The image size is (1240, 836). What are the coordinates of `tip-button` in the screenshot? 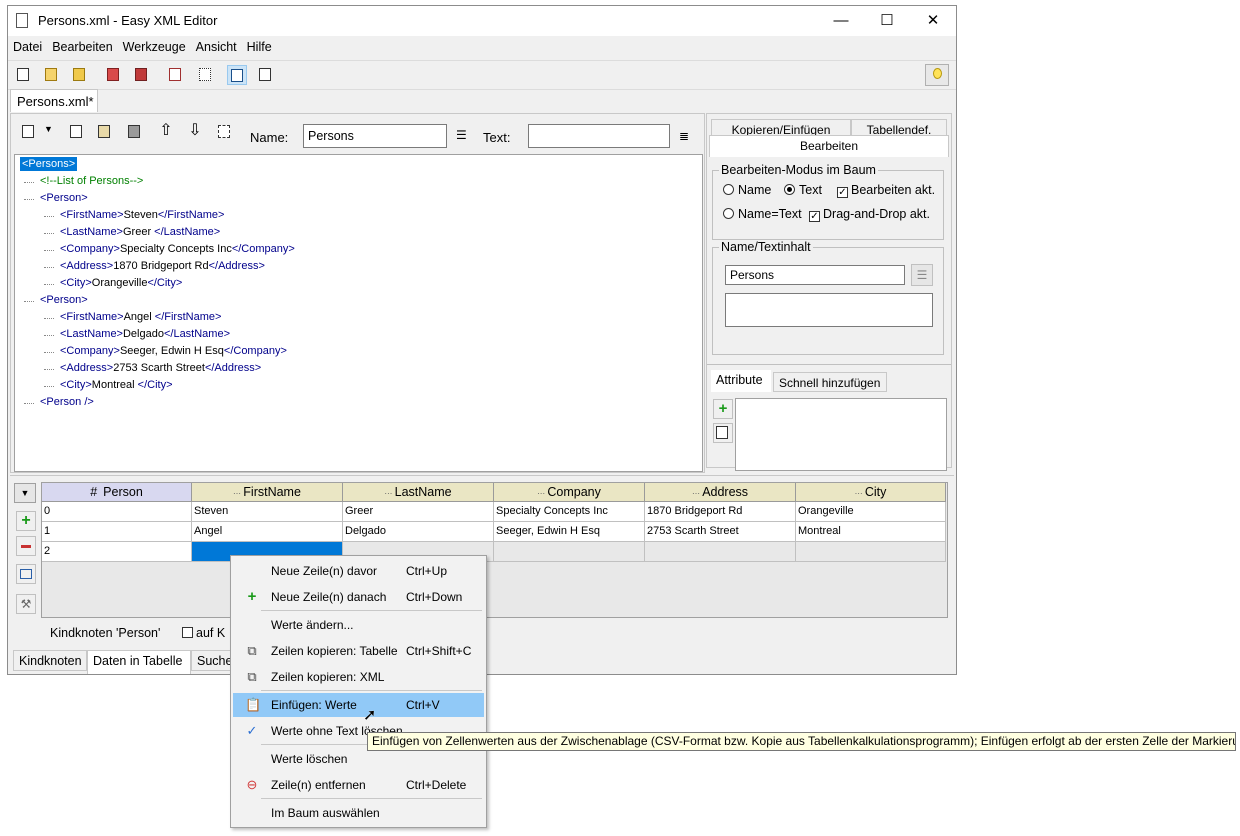 It's located at (937, 75).